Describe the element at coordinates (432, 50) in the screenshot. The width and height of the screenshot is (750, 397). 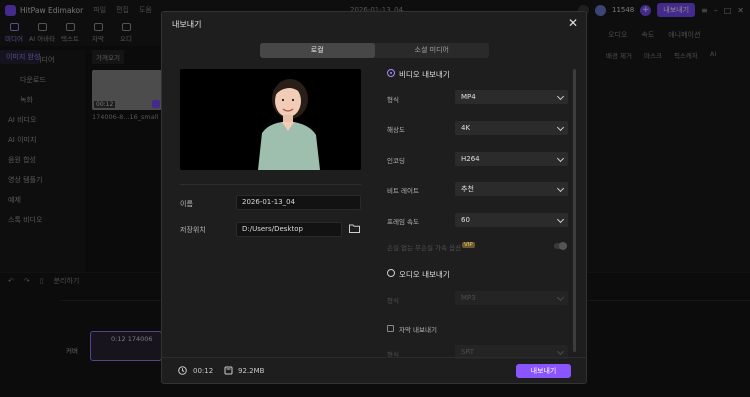
I see `tab-social-media: 소셜 미디어` at that location.